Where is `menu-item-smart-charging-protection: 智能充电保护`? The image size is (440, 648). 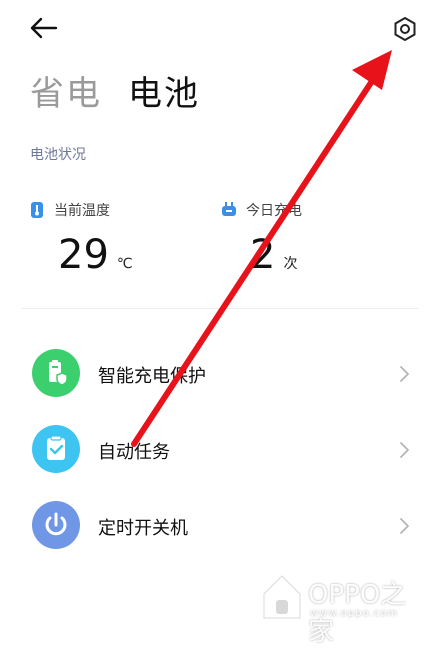
menu-item-smart-charging-protection: 智能充电保护 is located at coordinates (220, 375).